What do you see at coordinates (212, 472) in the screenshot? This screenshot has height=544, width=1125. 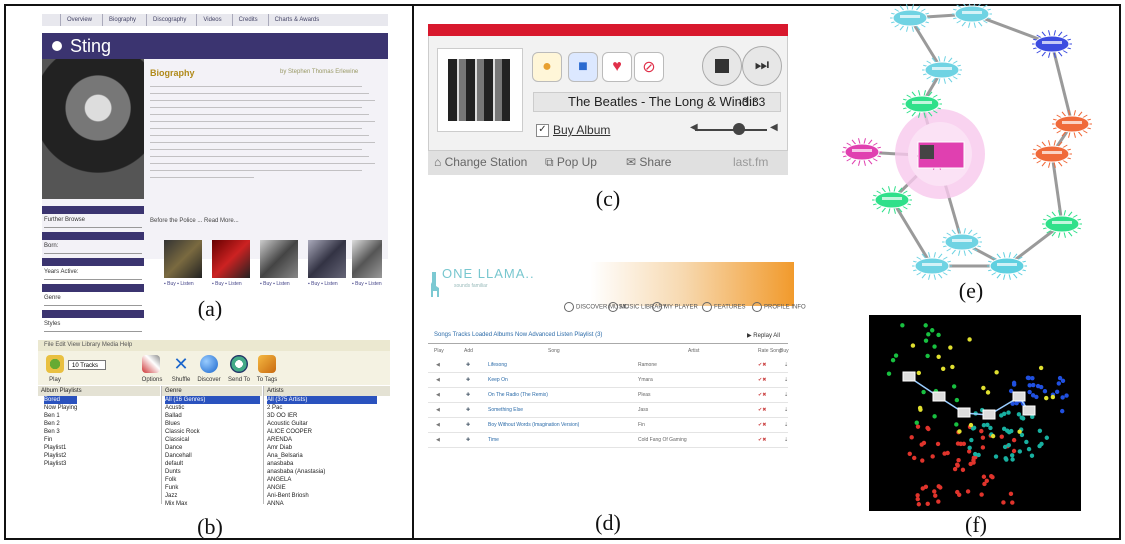 I see `b-genre-item: Dunts` at bounding box center [212, 472].